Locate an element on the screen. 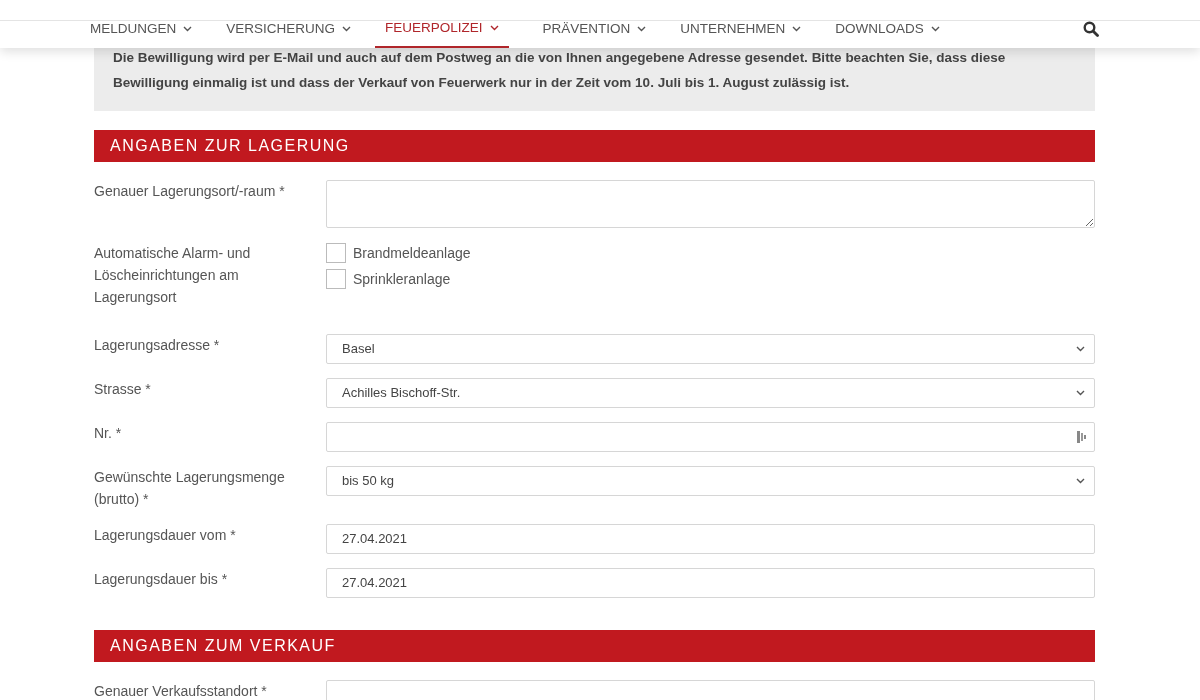 This screenshot has height=700, width=1200. field-label: Gewünschte Lagerungsmenge (brutto) * is located at coordinates (190, 488).